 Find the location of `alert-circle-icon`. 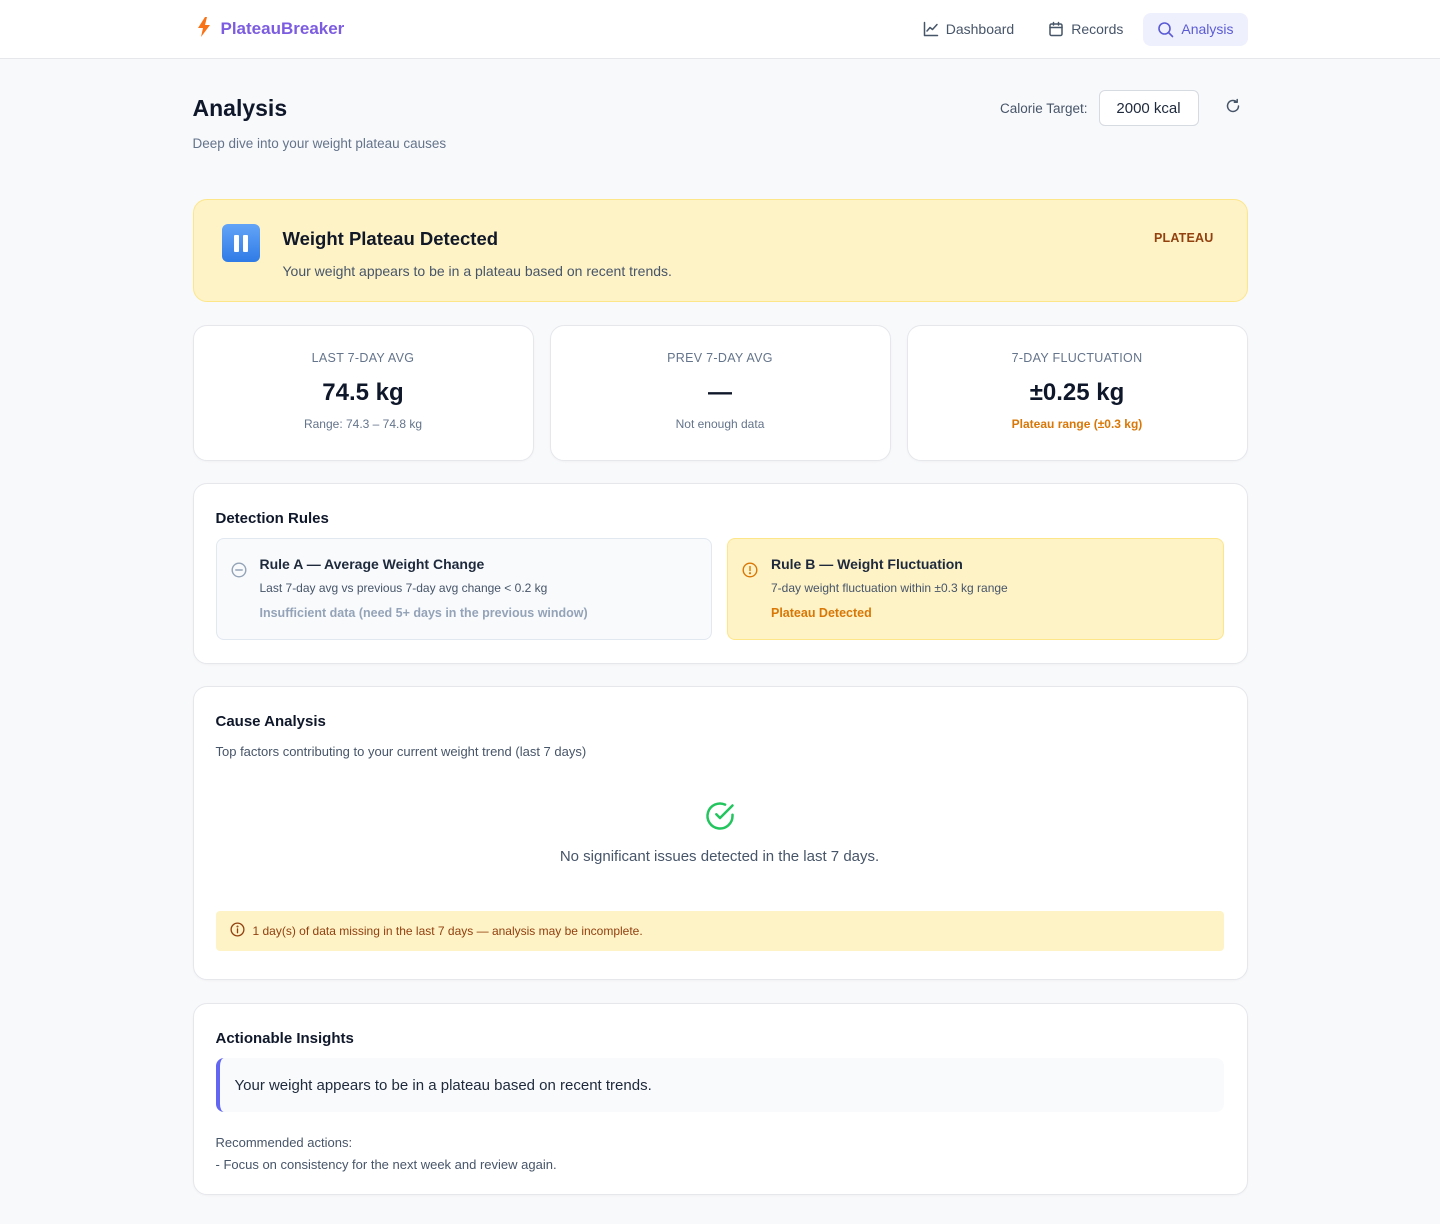

alert-circle-icon is located at coordinates (751, 597).